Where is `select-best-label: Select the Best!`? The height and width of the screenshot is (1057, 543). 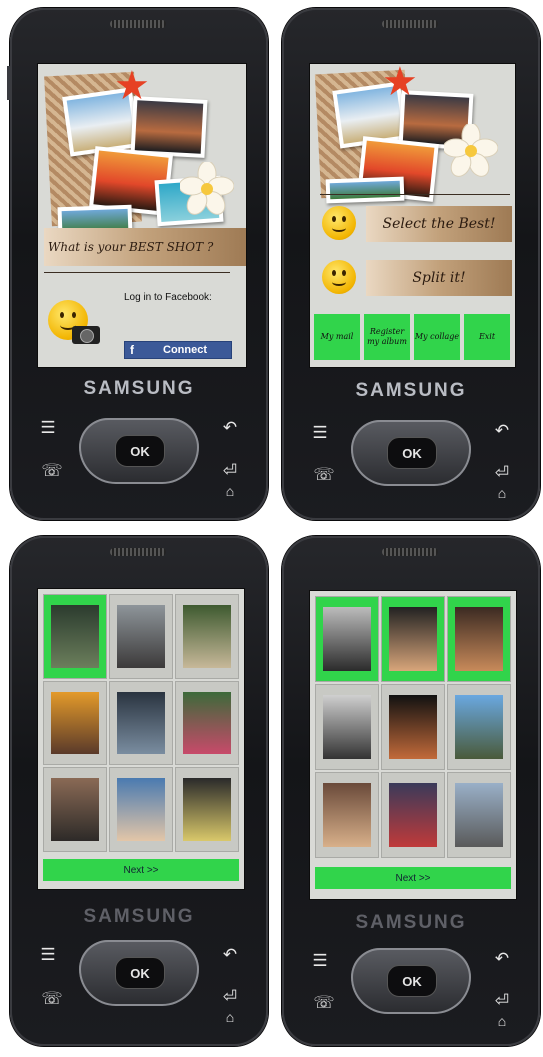 select-best-label: Select the Best! is located at coordinates (439, 224).